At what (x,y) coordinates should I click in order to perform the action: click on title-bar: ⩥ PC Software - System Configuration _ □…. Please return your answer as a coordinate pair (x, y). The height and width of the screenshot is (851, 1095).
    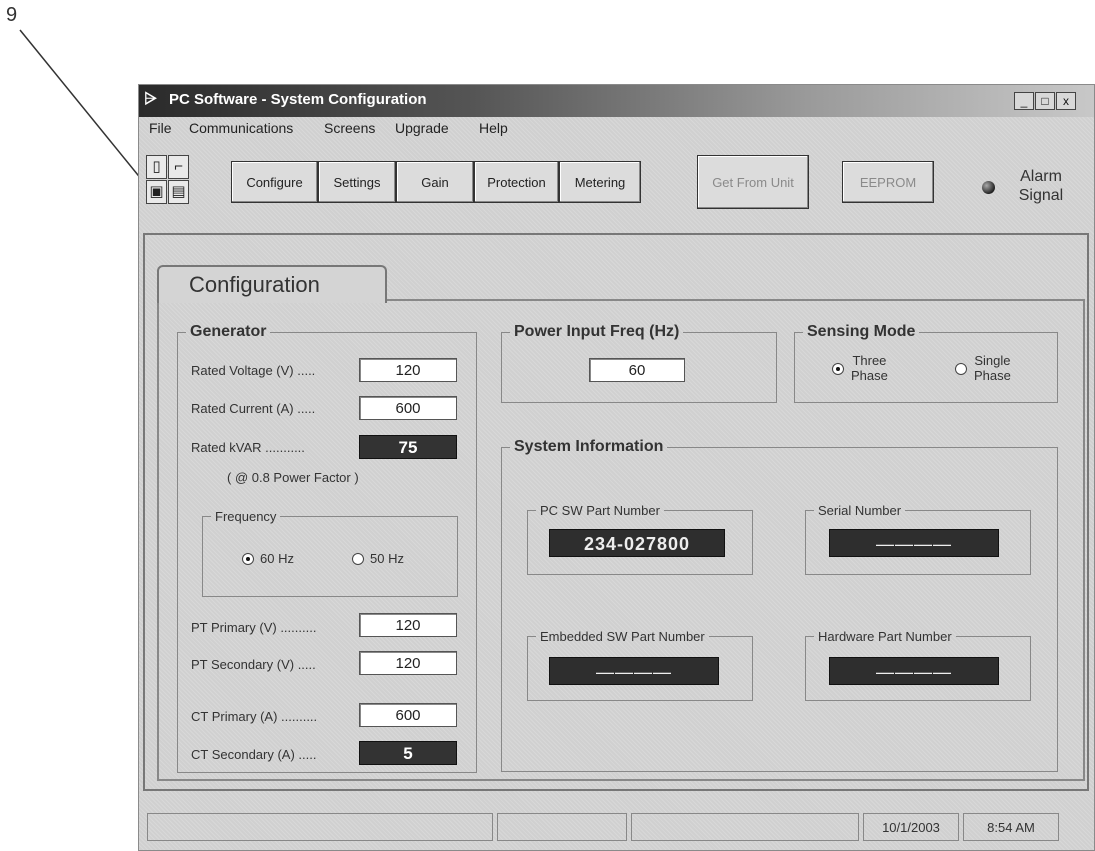
    Looking at the image, I should click on (616, 101).